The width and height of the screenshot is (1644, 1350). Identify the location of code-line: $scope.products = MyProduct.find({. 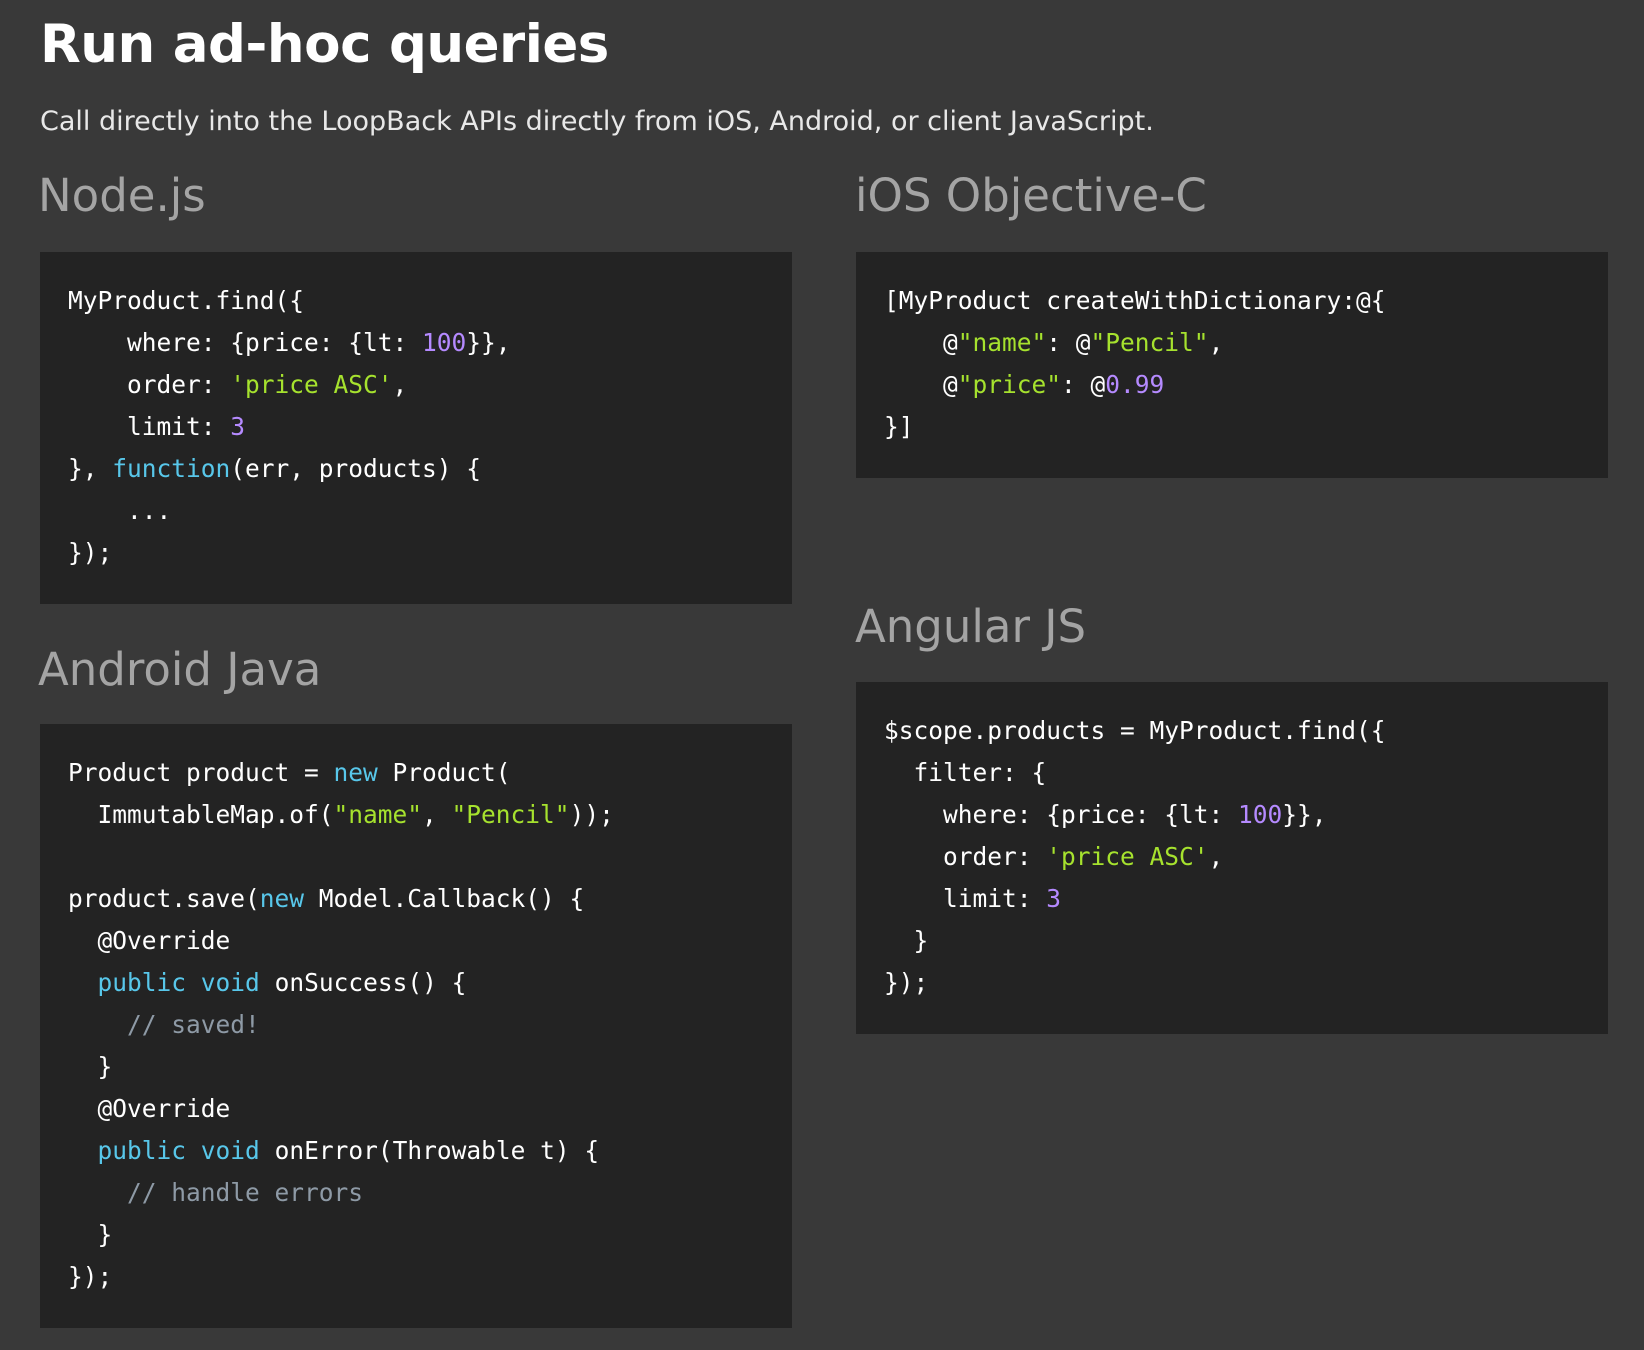
(1232, 731).